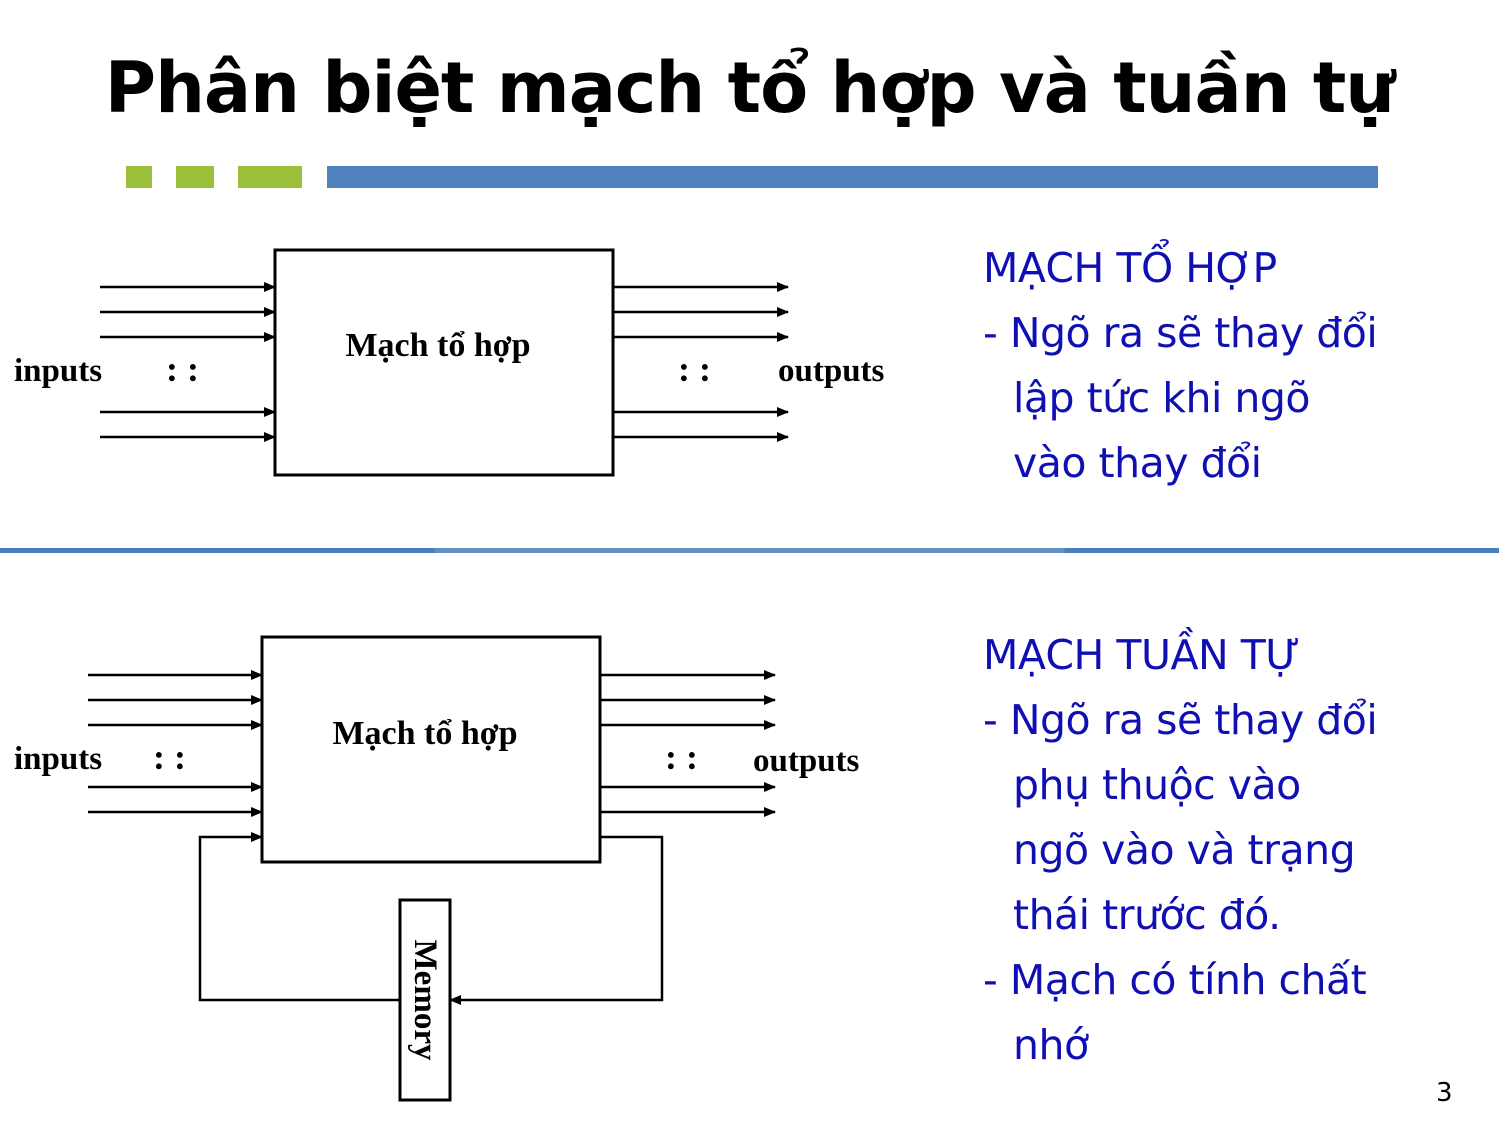 The width and height of the screenshot is (1499, 1124). I want to click on notes-line: phụ thuộc vào, so click(1157, 785).